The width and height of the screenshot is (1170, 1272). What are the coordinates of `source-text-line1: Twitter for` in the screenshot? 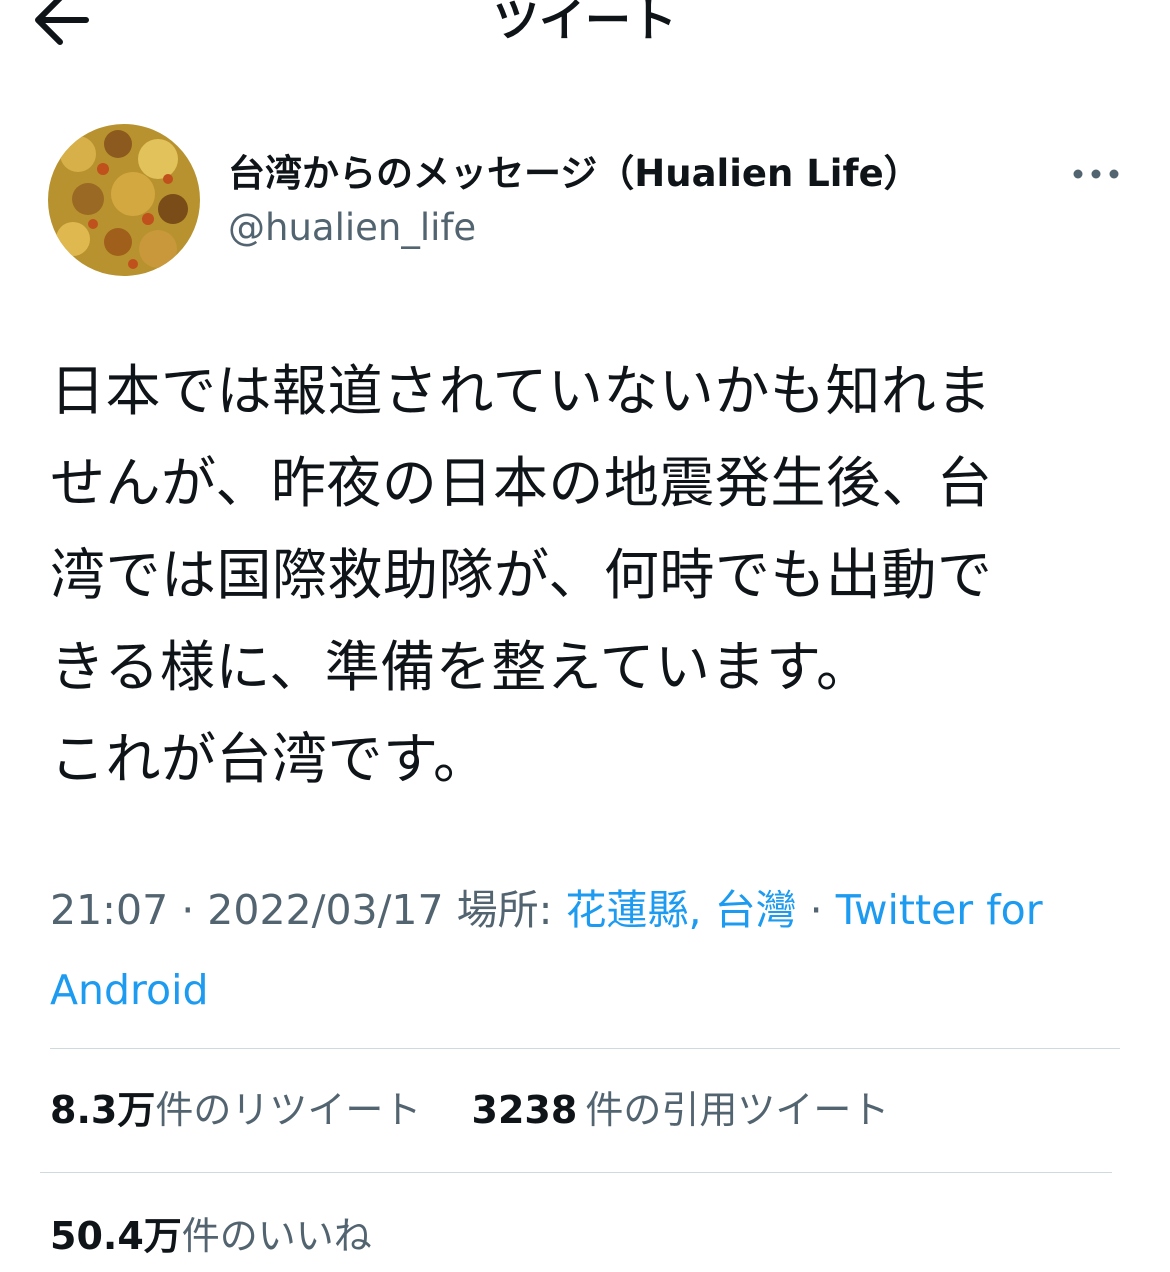 It's located at (939, 910).